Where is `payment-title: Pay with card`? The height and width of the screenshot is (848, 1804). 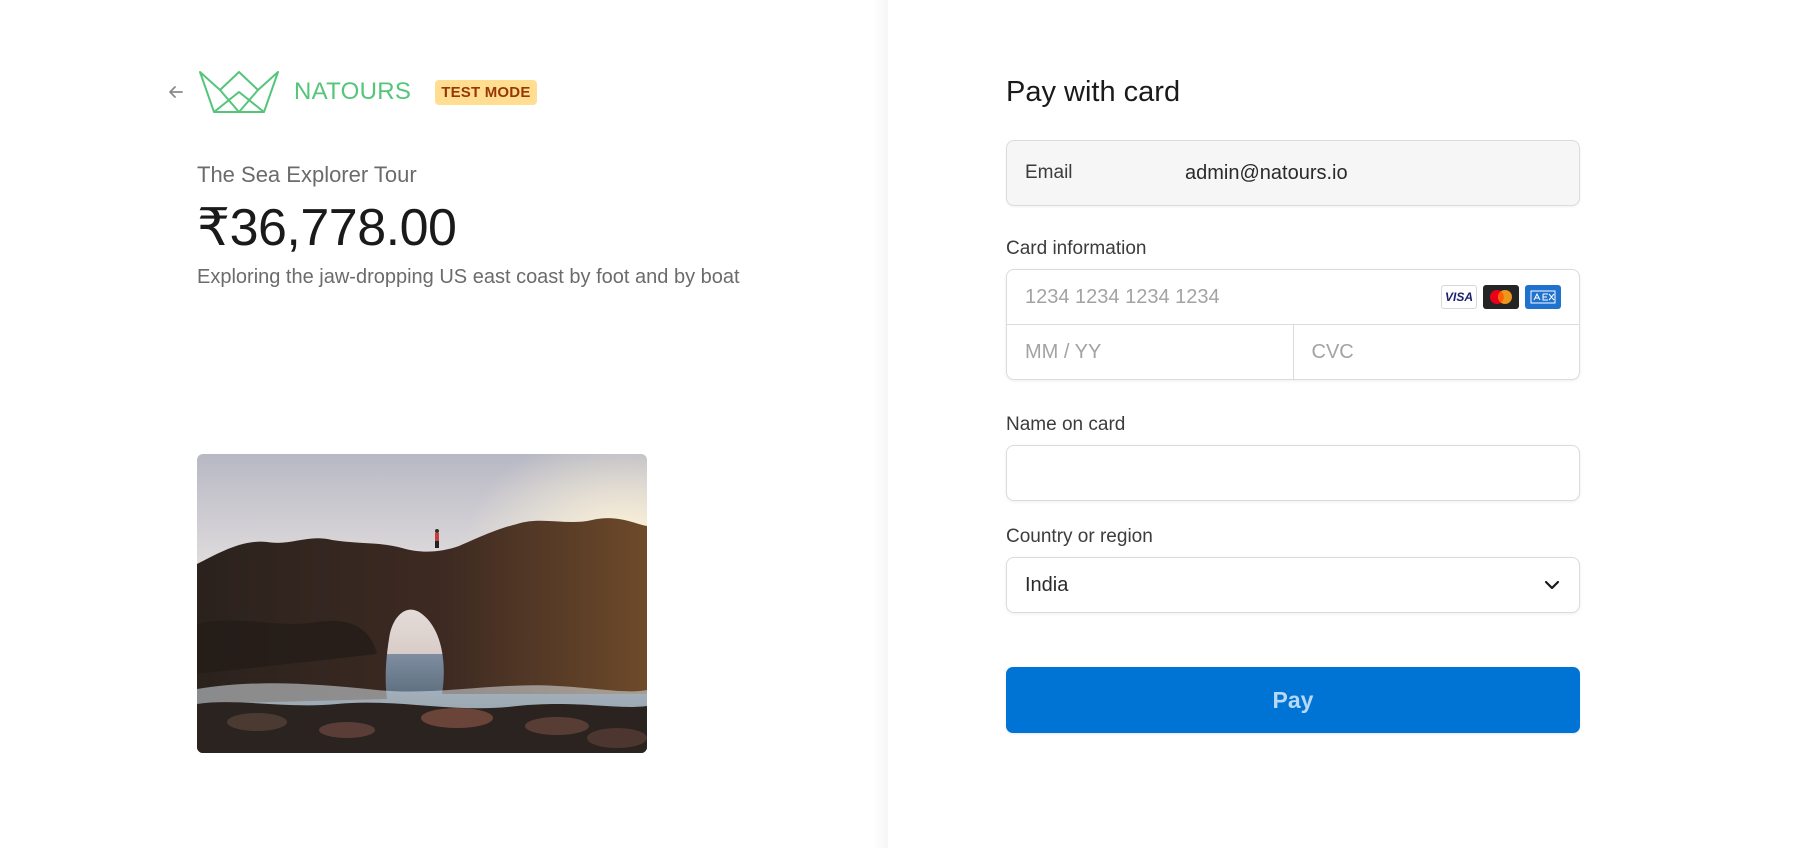
payment-title: Pay with card is located at coordinates (1093, 91).